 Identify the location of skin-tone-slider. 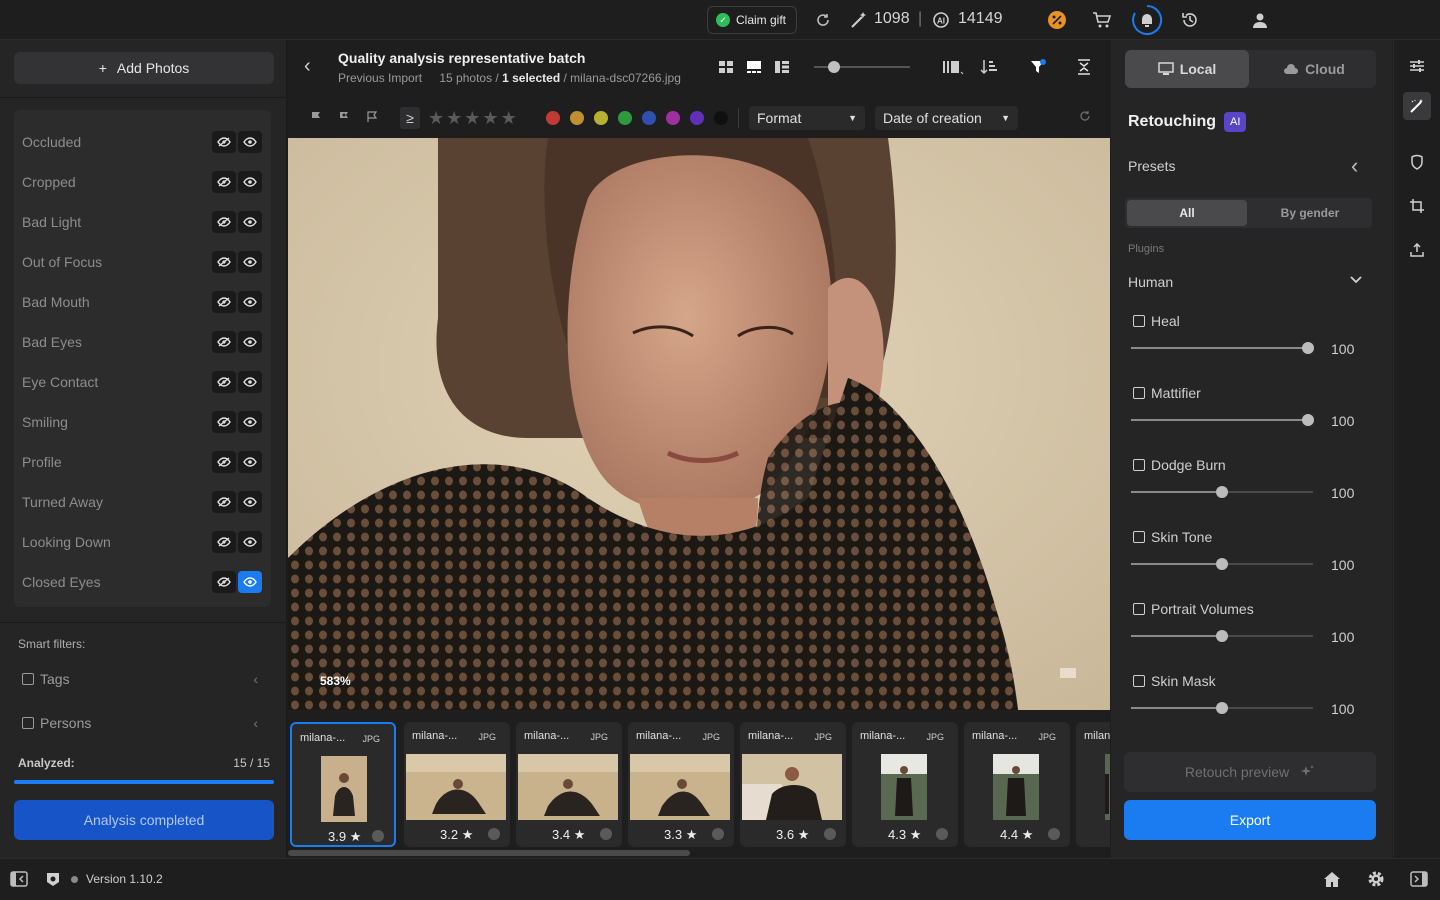
(1222, 564).